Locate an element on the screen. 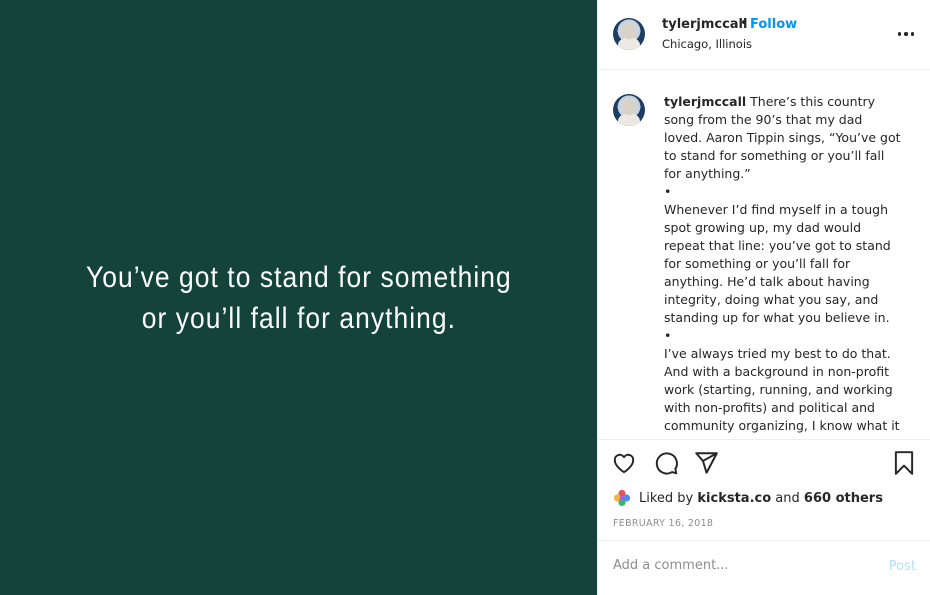 The width and height of the screenshot is (930, 595). heart-icon is located at coordinates (625, 464).